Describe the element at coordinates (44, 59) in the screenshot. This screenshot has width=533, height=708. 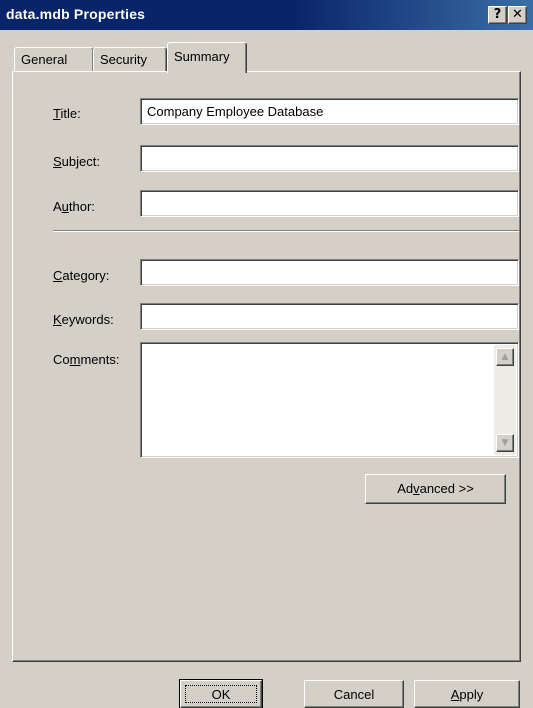
I see `tab-general-label: General` at that location.